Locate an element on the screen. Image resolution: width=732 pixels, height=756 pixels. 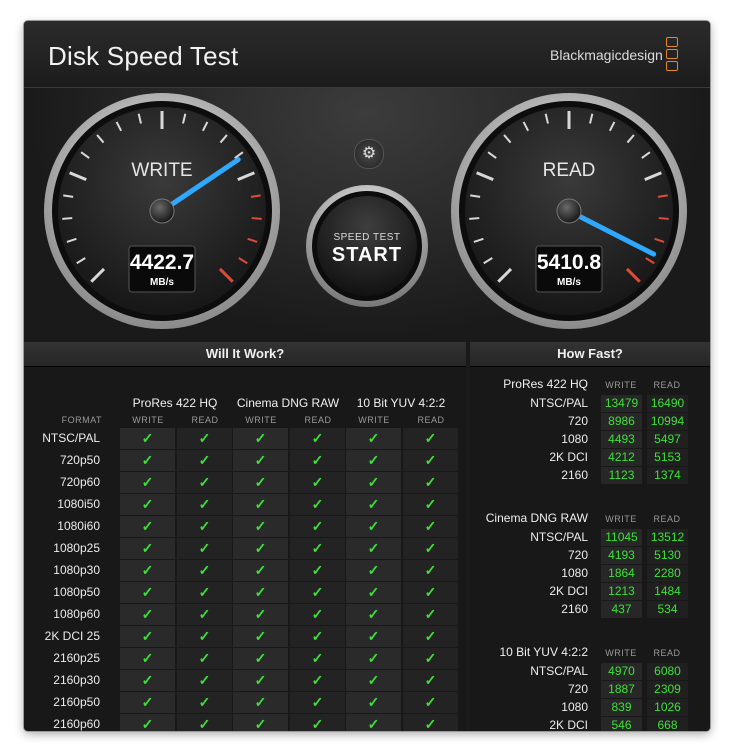
read-speed-cell: 10994 is located at coordinates (667, 421).